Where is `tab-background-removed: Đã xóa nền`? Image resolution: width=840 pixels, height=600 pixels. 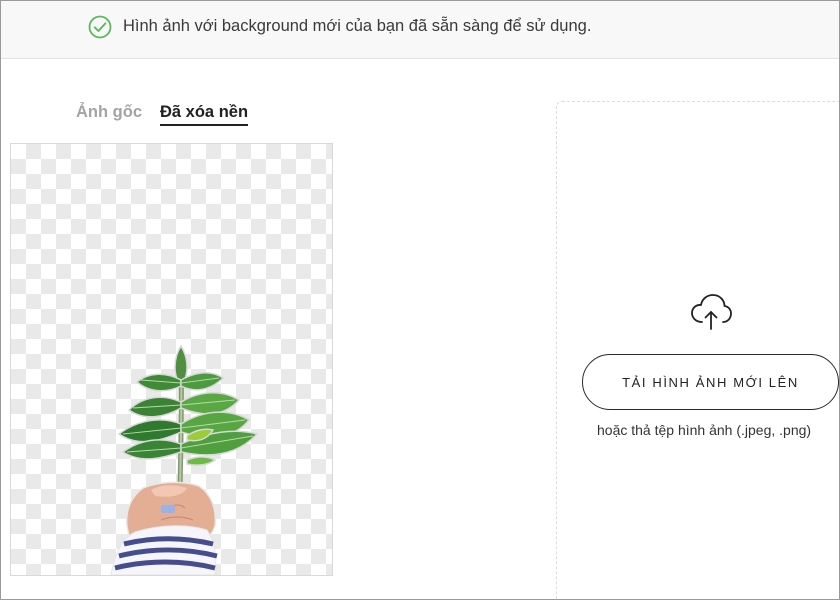
tab-background-removed: Đã xóa nền is located at coordinates (204, 114).